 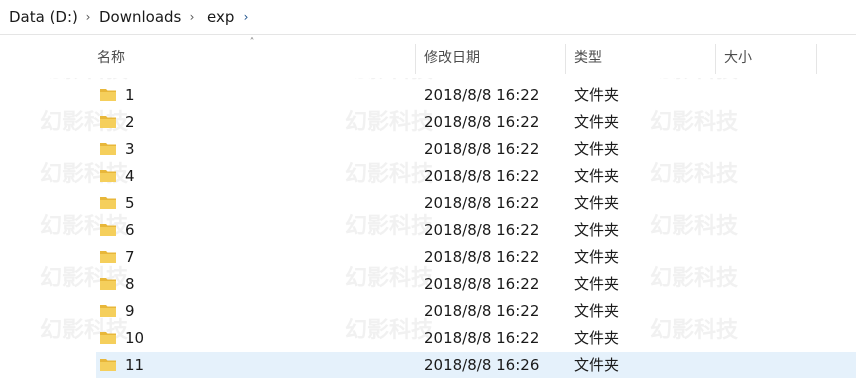 What do you see at coordinates (130, 230) in the screenshot?
I see `file-name: 6` at bounding box center [130, 230].